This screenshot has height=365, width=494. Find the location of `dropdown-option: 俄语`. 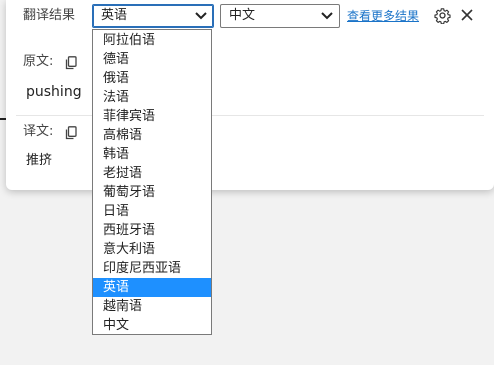

dropdown-option: 俄语 is located at coordinates (152, 78).